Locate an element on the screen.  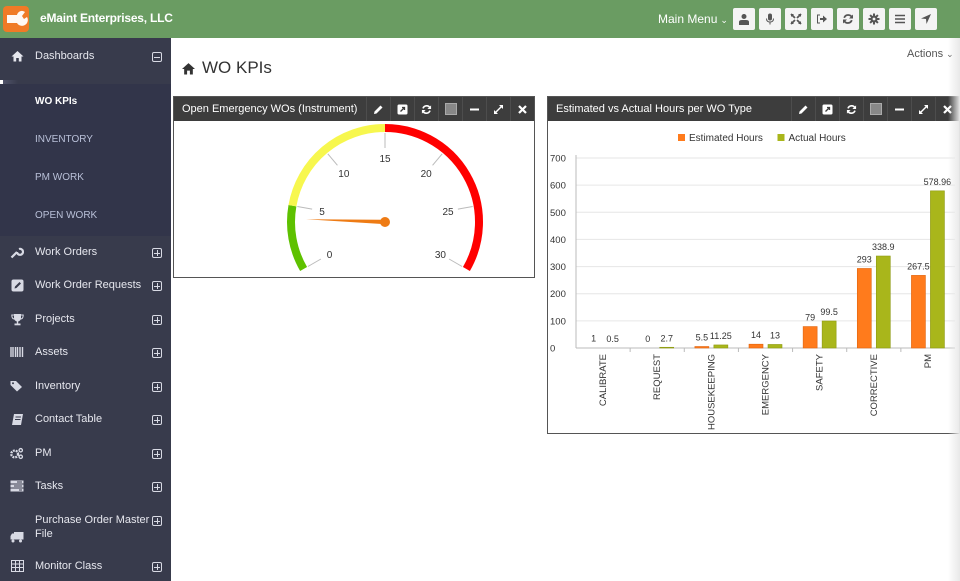
sidebar-item-label: Dashboards is located at coordinates (65, 56).